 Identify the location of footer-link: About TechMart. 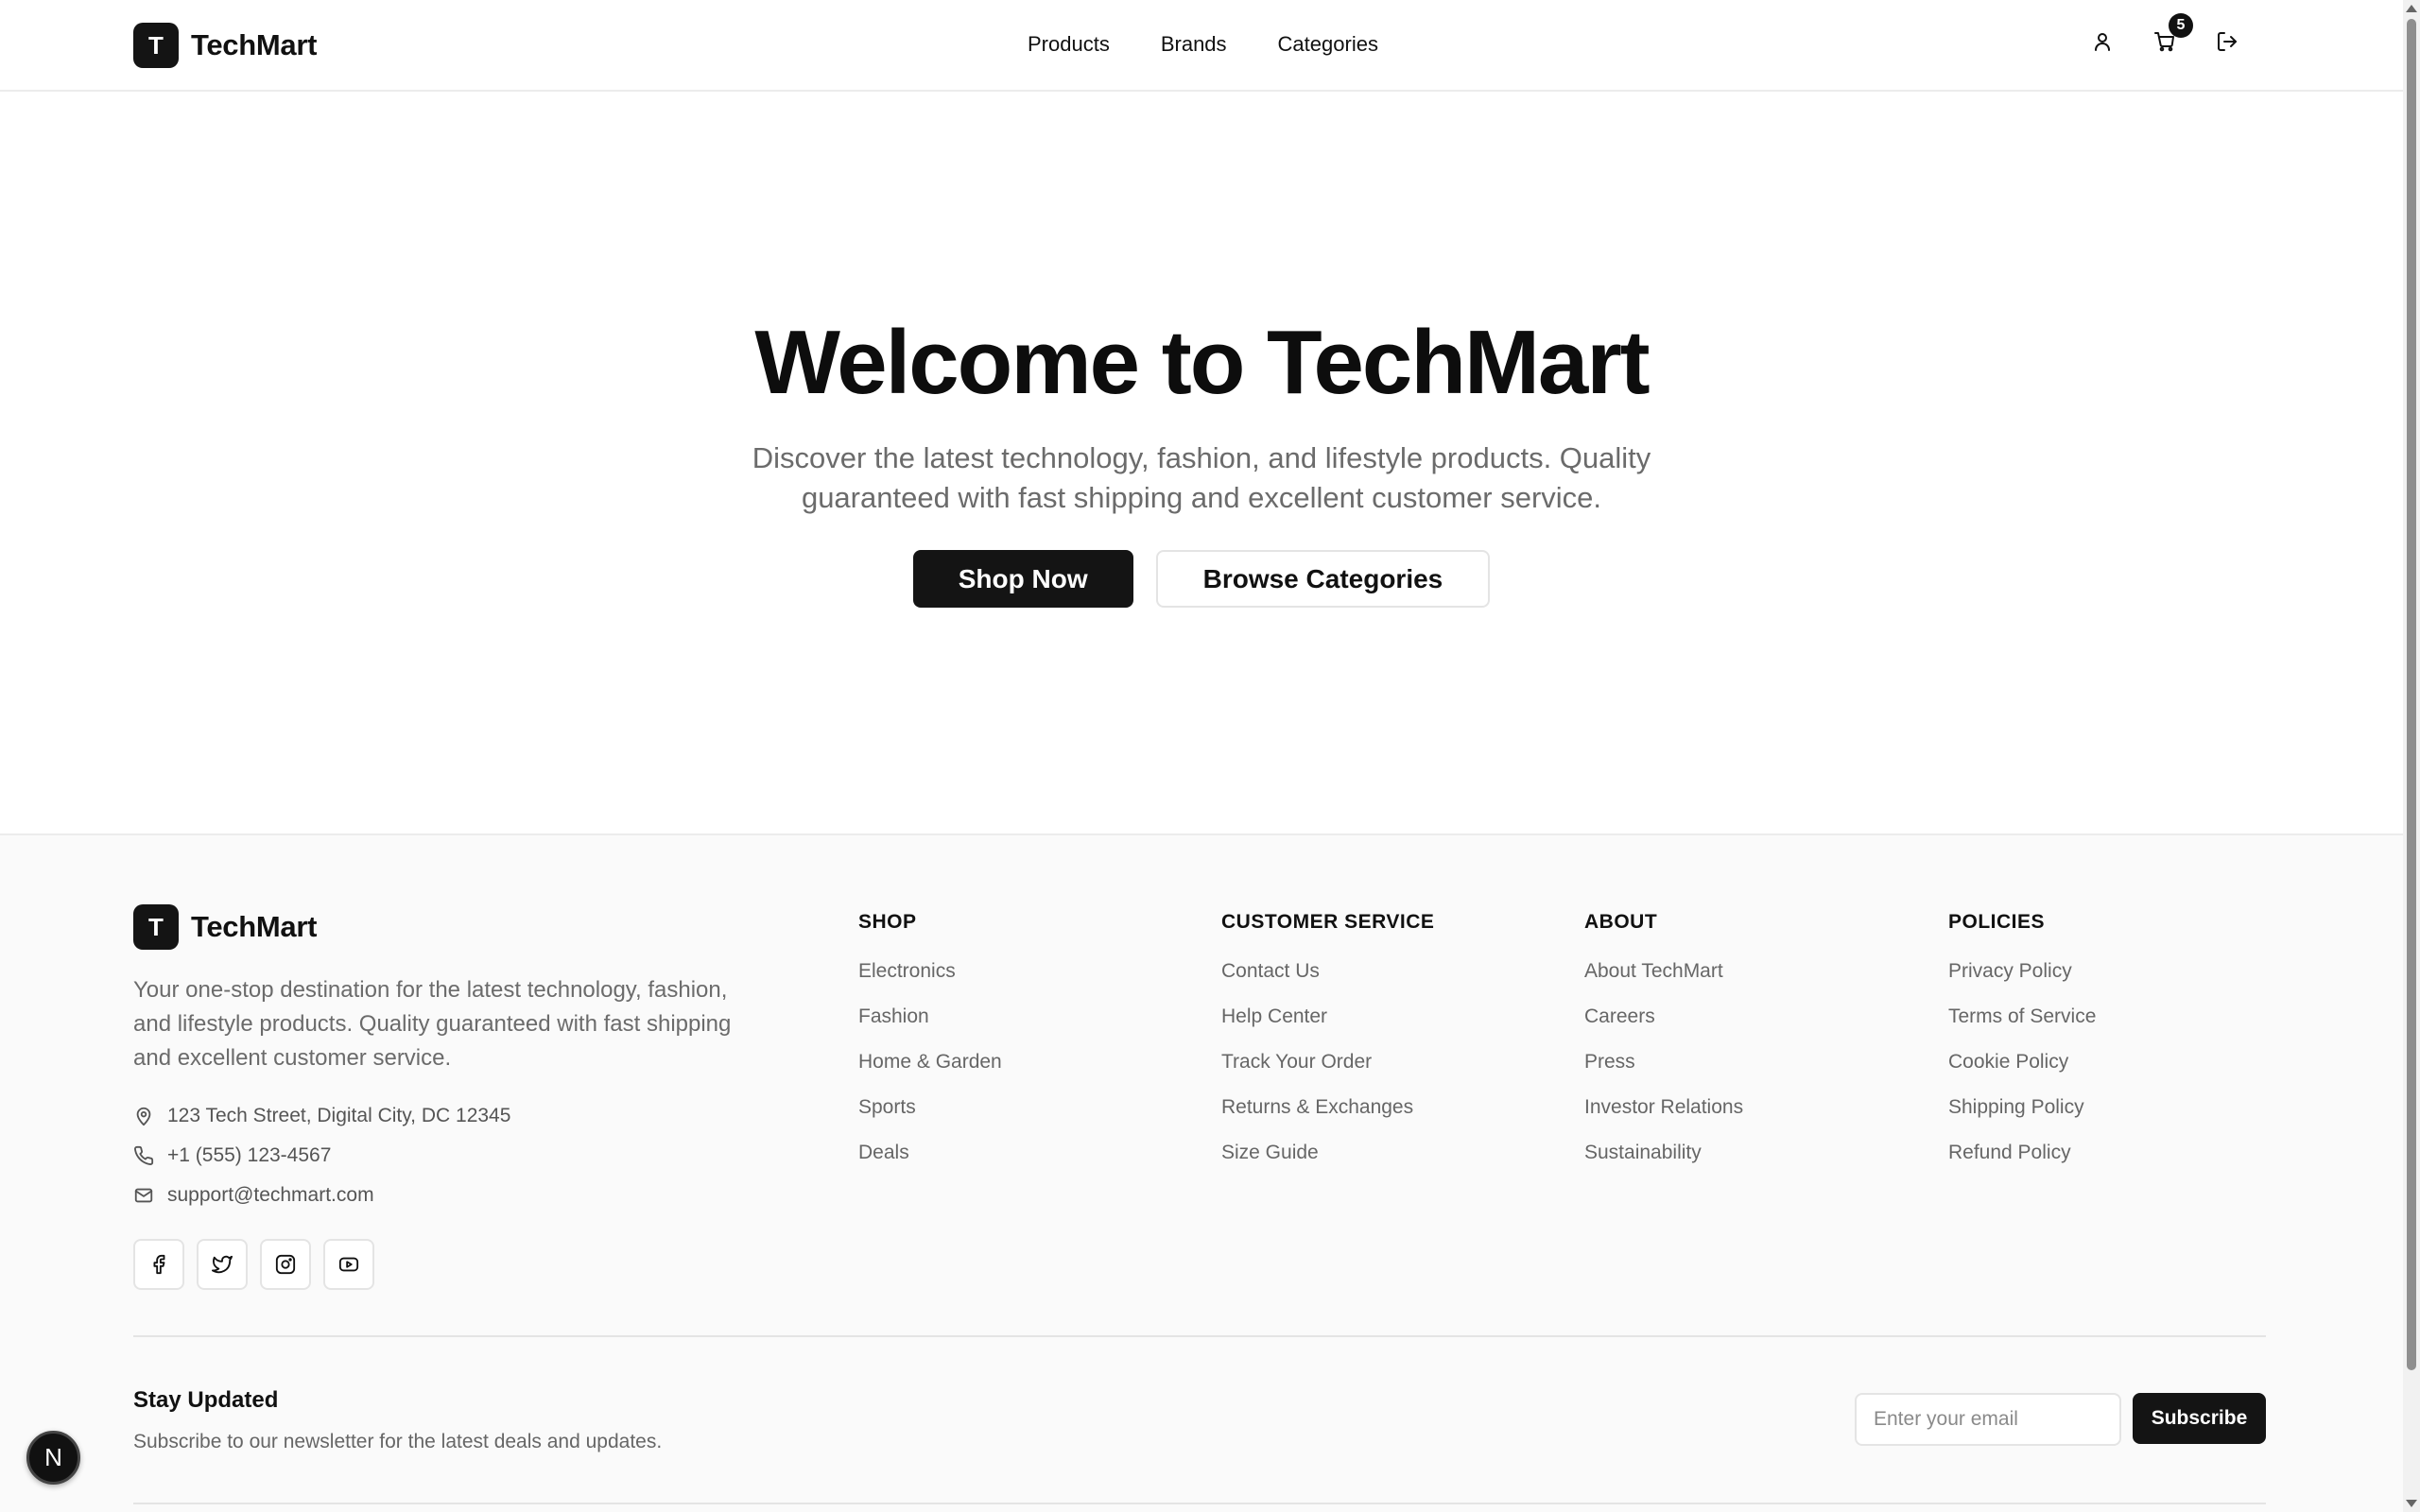
(1663, 982).